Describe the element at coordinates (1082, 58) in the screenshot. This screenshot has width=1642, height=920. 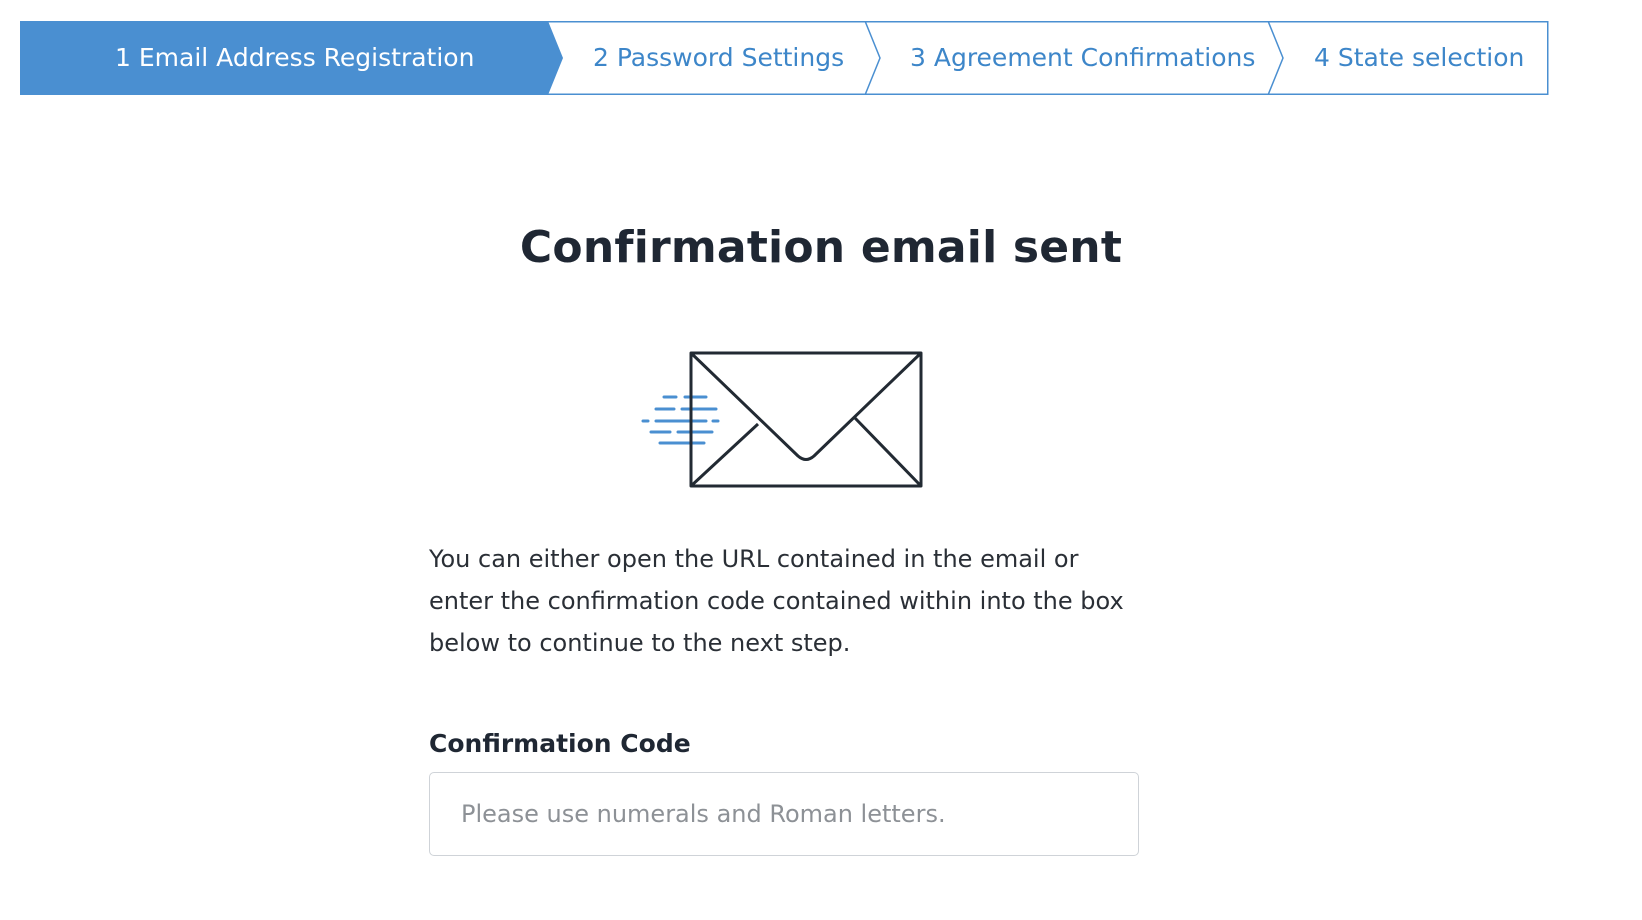
I see `step-agreement-confirmations: 3 Agreement Confirmations` at that location.